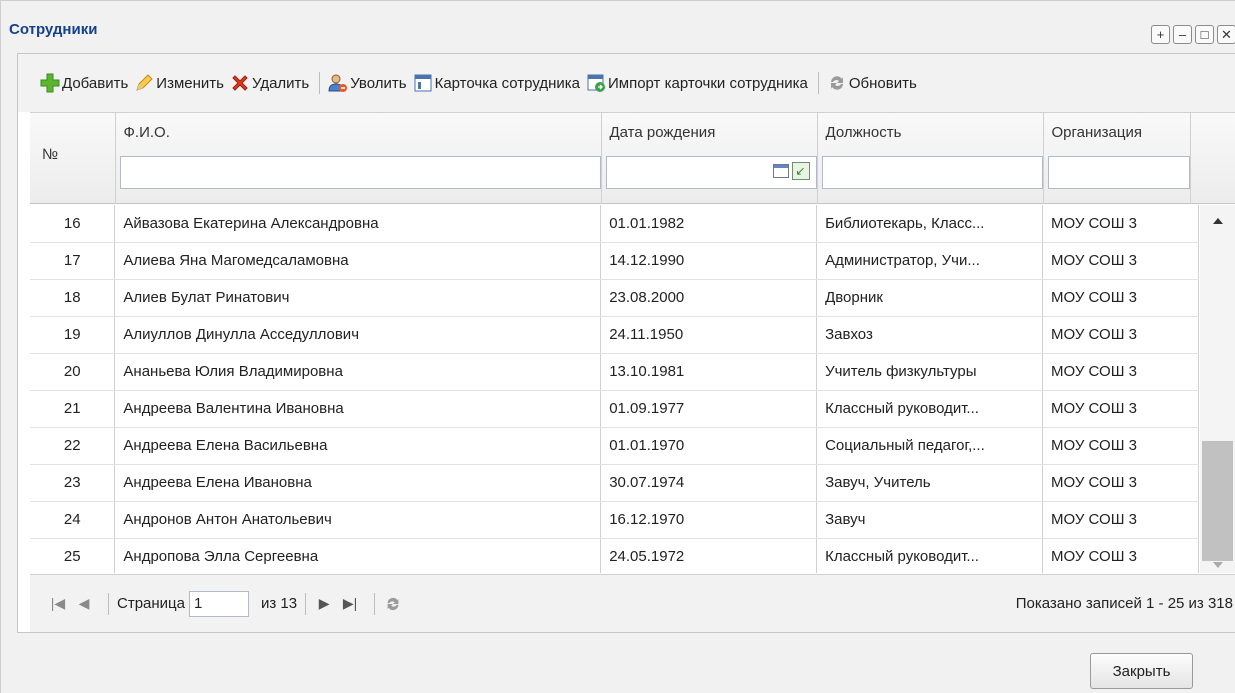 This screenshot has height=693, width=1235. Describe the element at coordinates (73, 483) in the screenshot. I see `row-number-cell: 23` at that location.